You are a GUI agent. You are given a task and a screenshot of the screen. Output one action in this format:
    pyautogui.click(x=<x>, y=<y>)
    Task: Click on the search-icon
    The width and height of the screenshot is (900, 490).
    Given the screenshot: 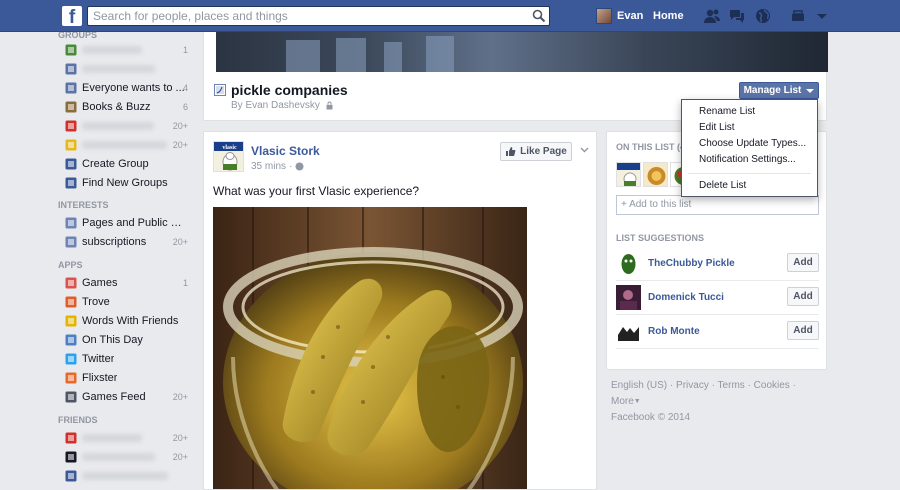 What is the action you would take?
    pyautogui.click(x=539, y=16)
    